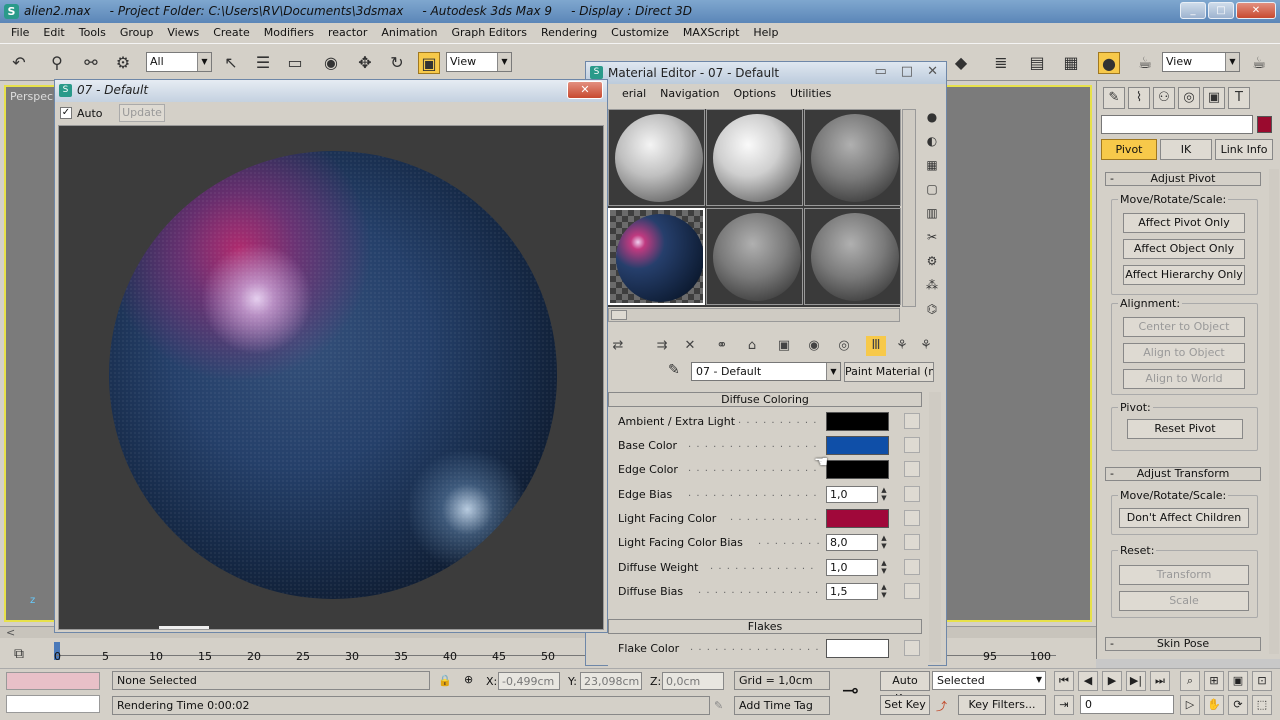 The image size is (1280, 720). I want to click on menu-rendering: Rendering, so click(569, 33).